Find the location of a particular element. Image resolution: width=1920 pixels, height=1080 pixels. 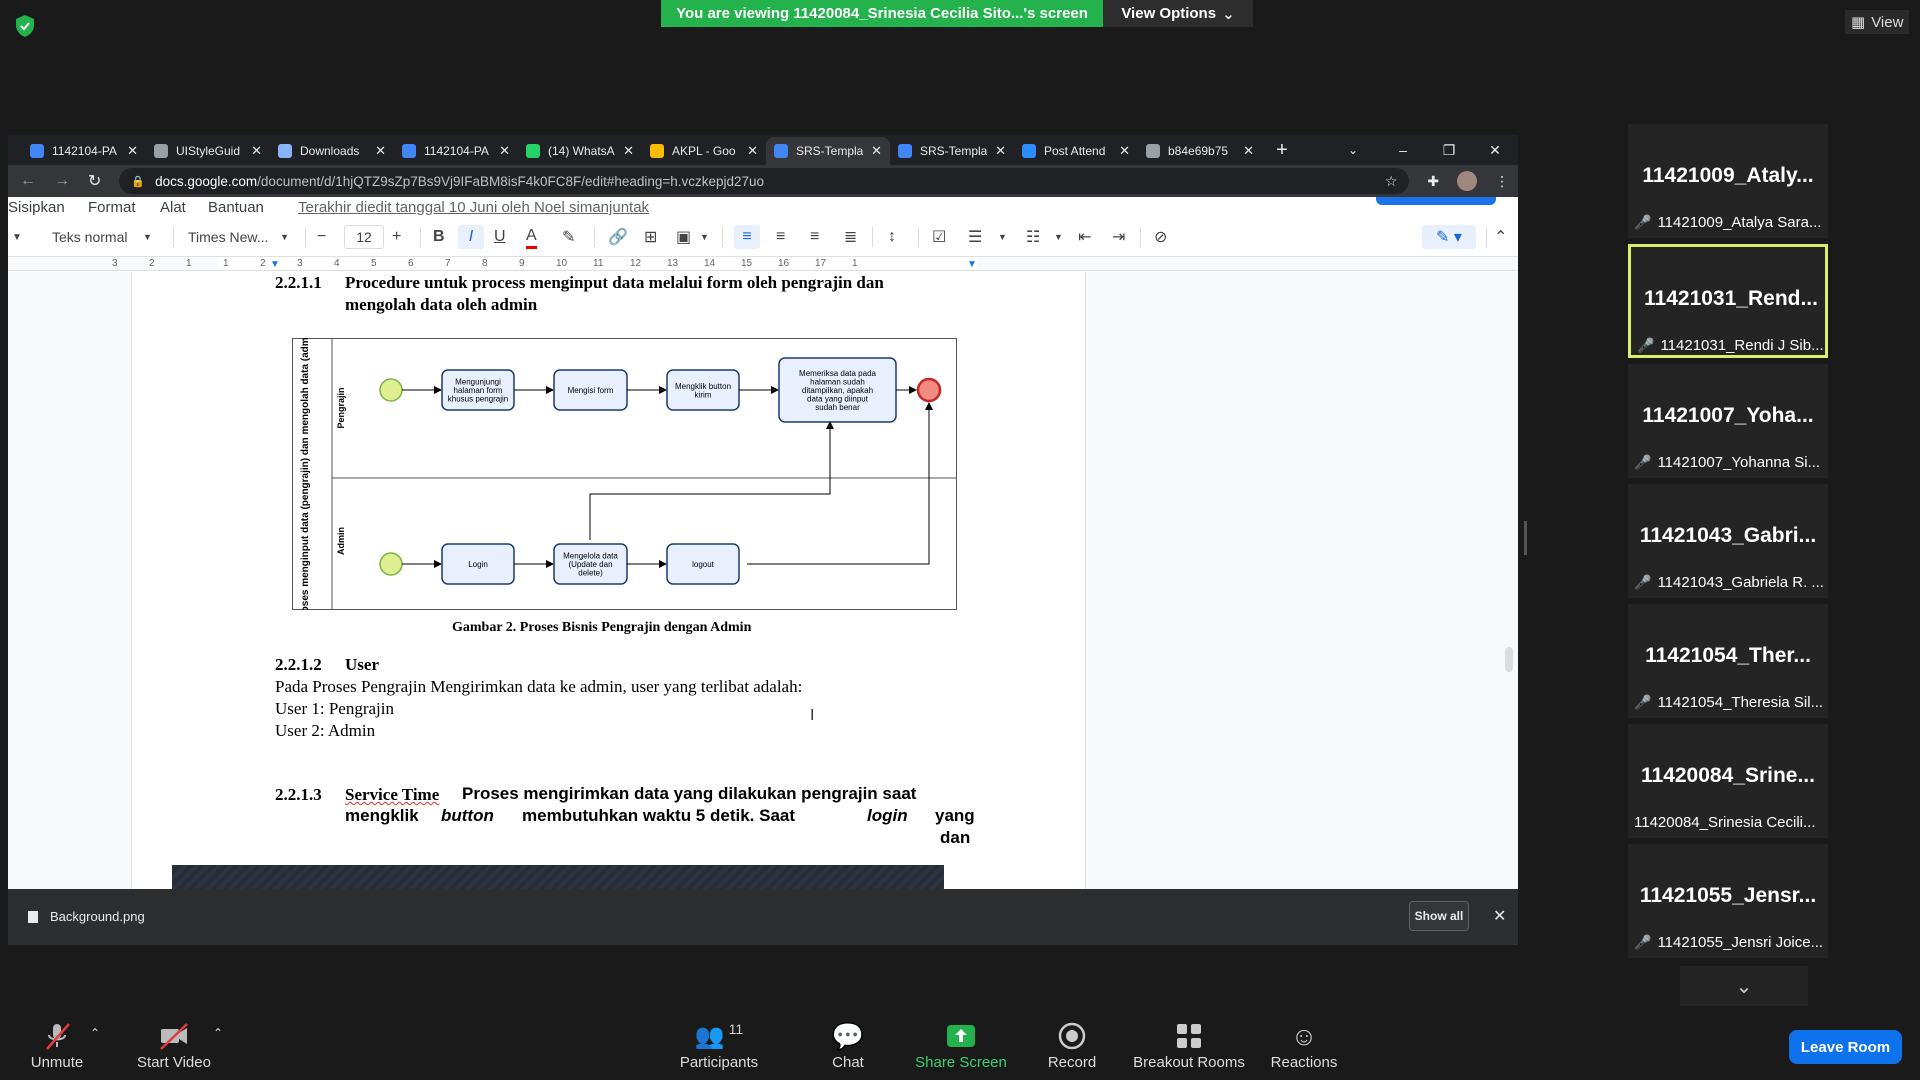

increase-indent-icon: ⇥ is located at coordinates (1118, 237).